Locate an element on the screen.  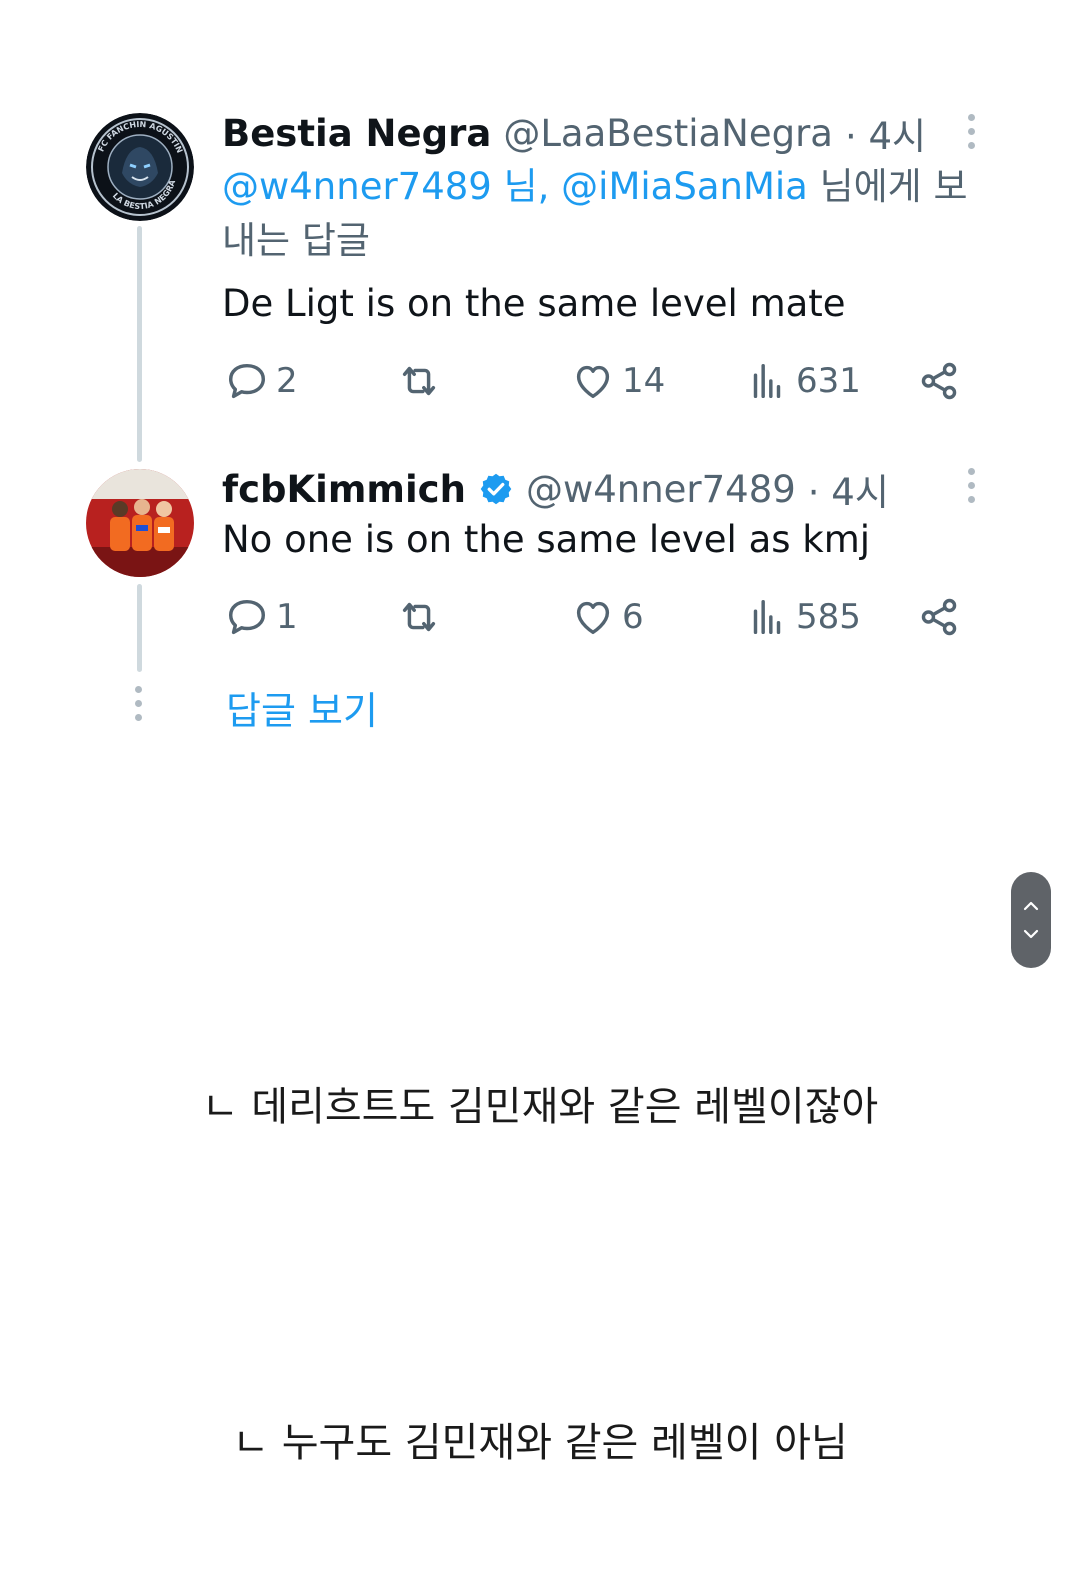
chevron-down-icon is located at coordinates (1031, 934).